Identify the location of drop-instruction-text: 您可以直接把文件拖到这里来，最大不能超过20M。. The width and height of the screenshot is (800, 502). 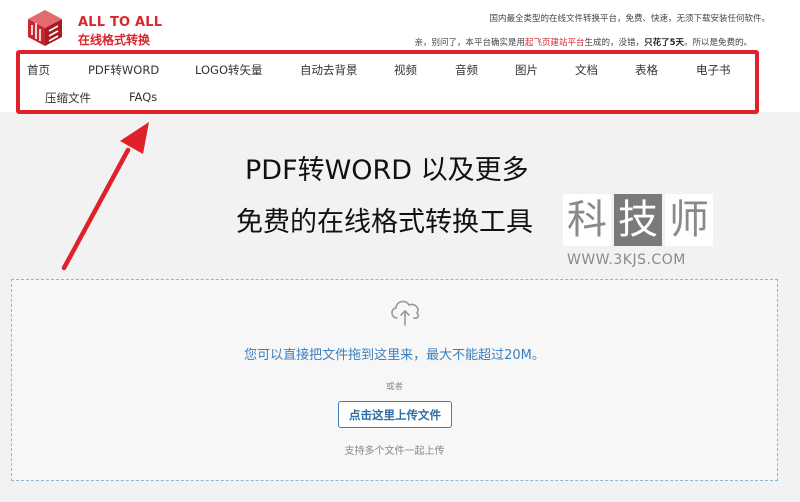
(394, 355).